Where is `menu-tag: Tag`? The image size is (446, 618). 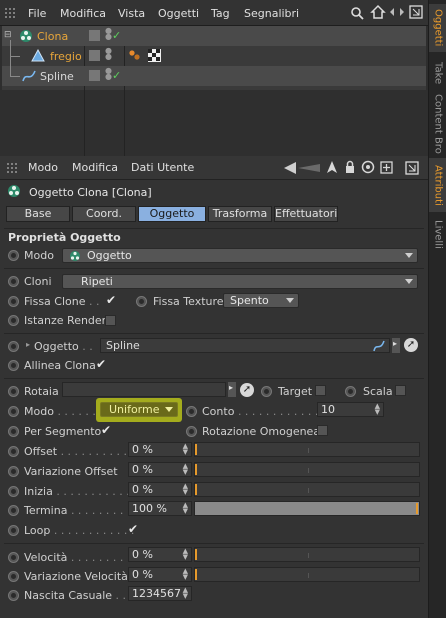 menu-tag: Tag is located at coordinates (220, 13).